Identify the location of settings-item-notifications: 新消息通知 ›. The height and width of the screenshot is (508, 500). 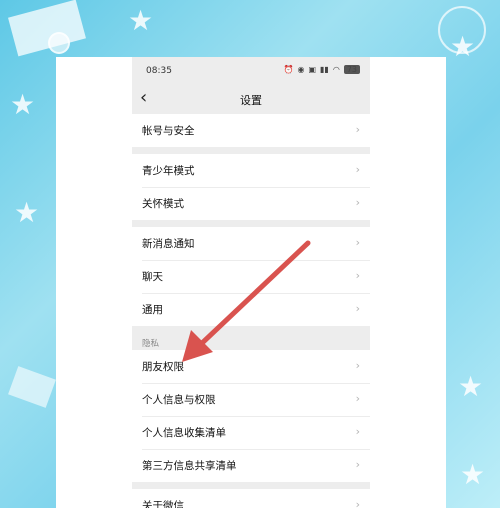
(251, 243).